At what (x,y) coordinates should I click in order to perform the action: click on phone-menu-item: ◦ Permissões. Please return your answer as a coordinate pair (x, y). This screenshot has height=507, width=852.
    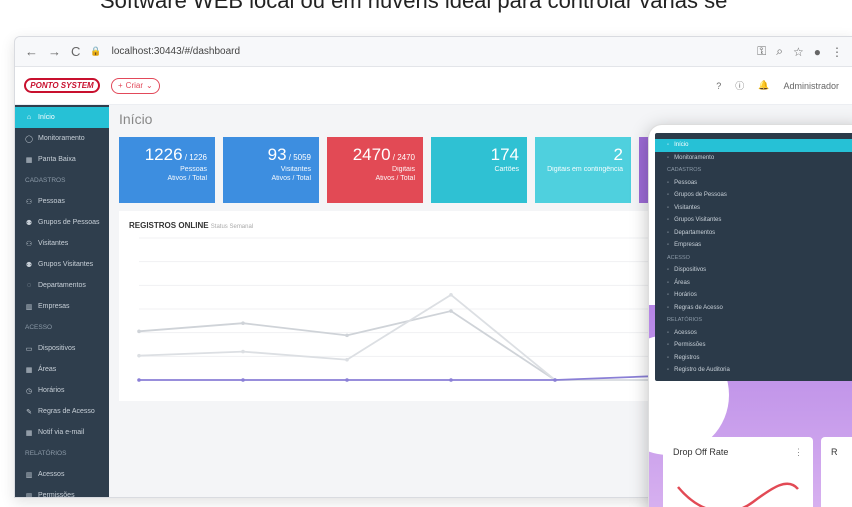
    Looking at the image, I should click on (753, 345).